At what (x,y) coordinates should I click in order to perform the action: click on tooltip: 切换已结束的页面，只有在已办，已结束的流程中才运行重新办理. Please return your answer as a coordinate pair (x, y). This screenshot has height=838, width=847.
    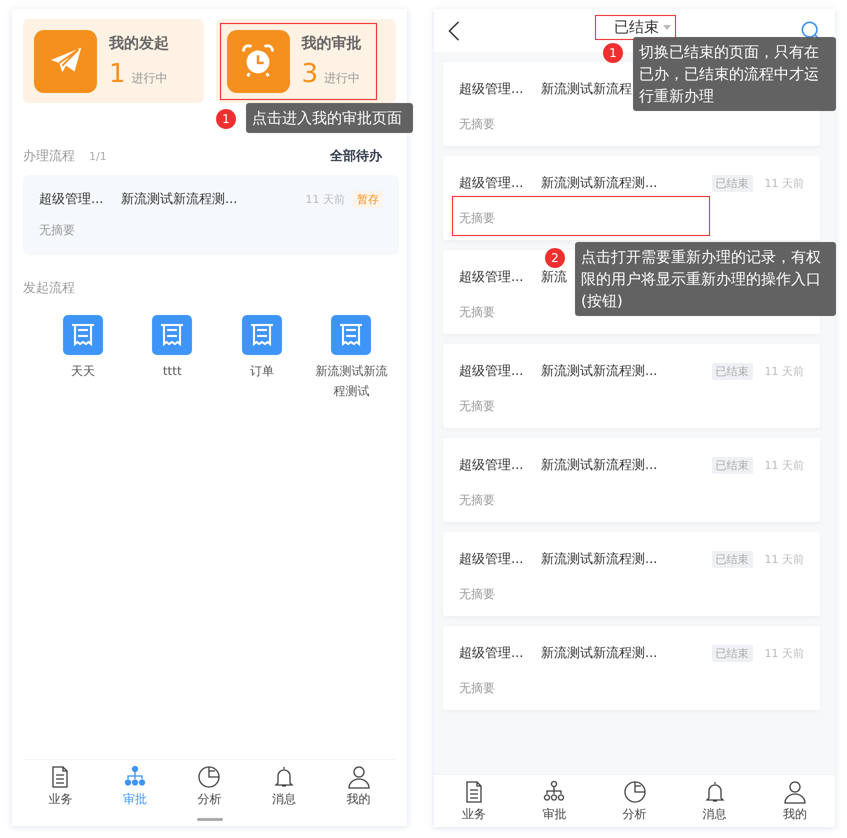
    Looking at the image, I should click on (734, 74).